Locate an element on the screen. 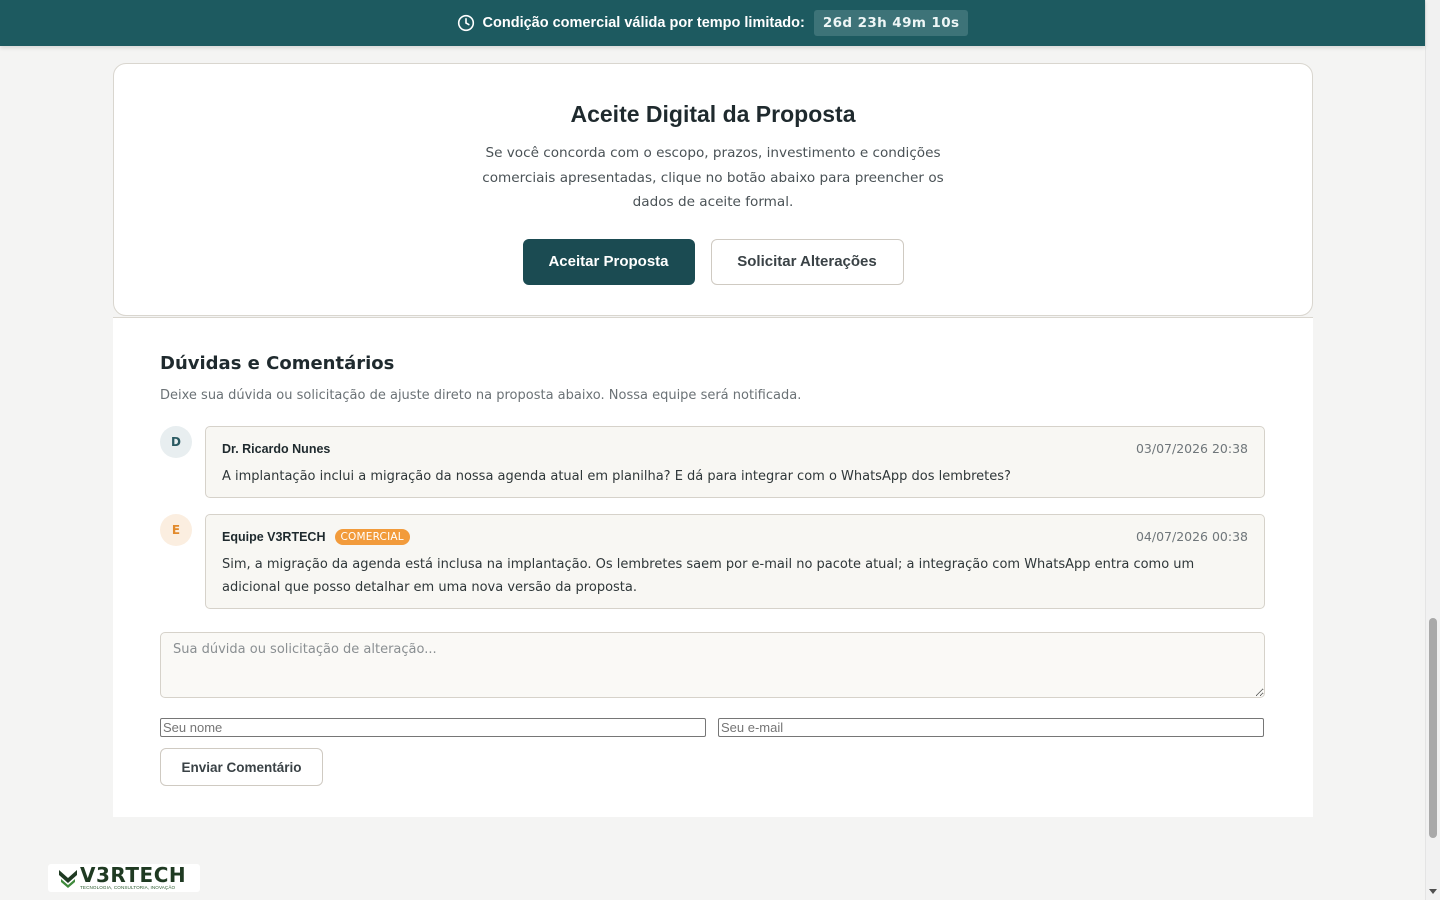 Image resolution: width=1440 pixels, height=900 pixels. acceptance-title: Aceite Digital da Proposta is located at coordinates (713, 114).